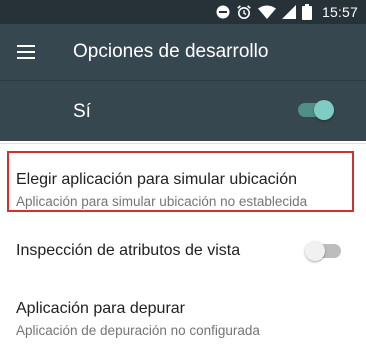  I want to click on master-toggle, so click(316, 110).